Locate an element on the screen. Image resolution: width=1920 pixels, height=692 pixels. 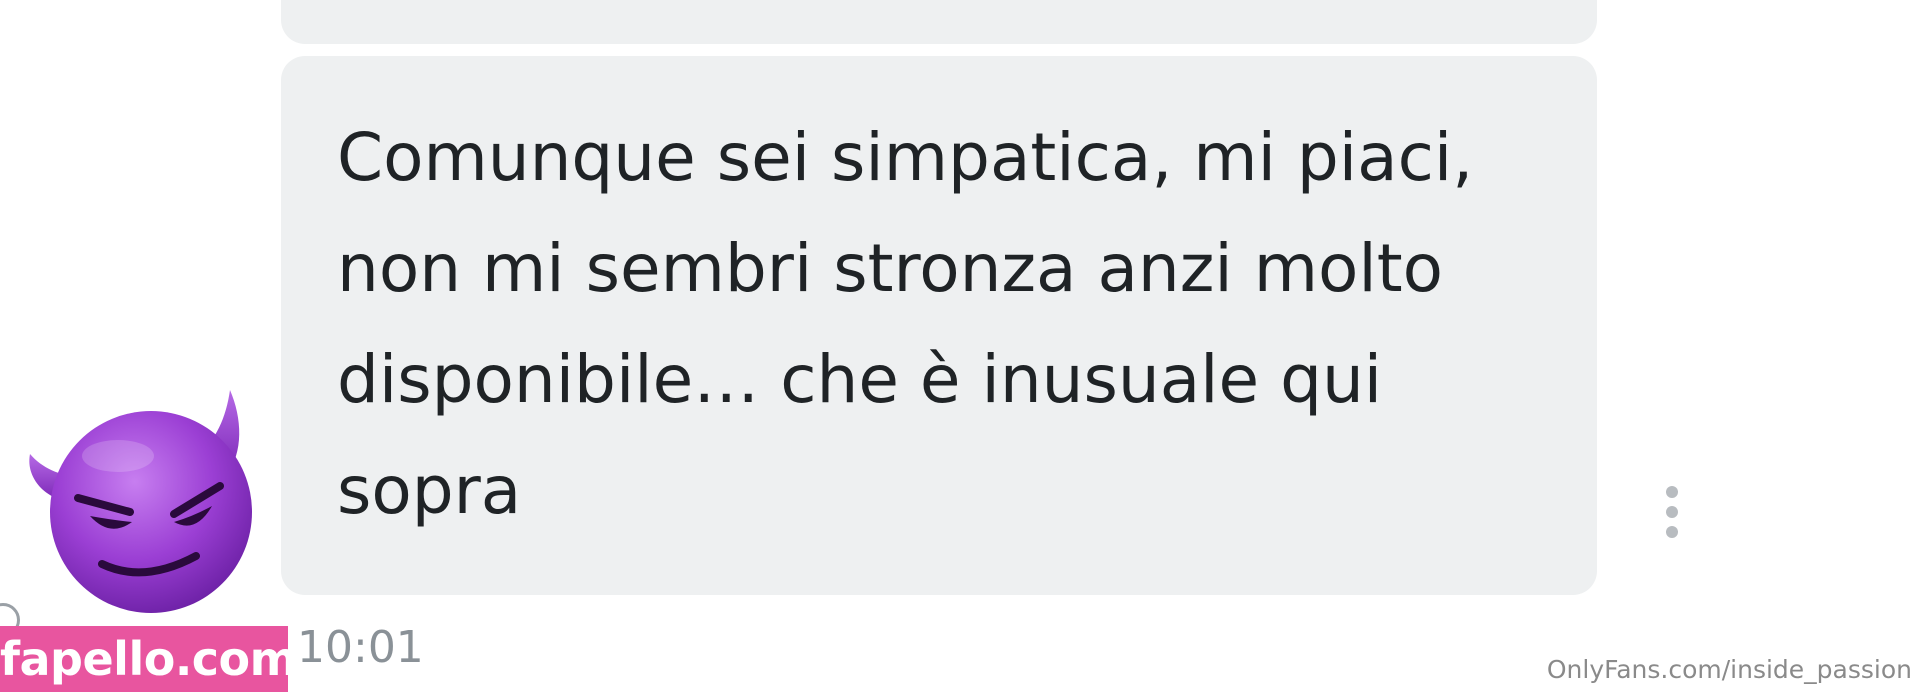
site-watermark: fapello.com is located at coordinates (149, 659).